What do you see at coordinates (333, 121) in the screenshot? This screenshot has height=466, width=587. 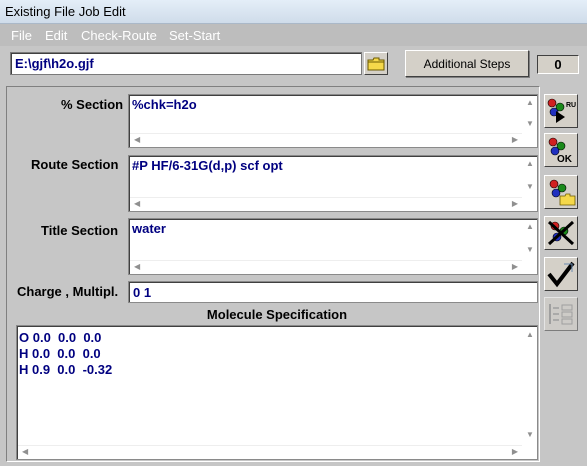 I see `percent-section-textarea: %chk=h2o ▲ ▼ ◀ ▶` at bounding box center [333, 121].